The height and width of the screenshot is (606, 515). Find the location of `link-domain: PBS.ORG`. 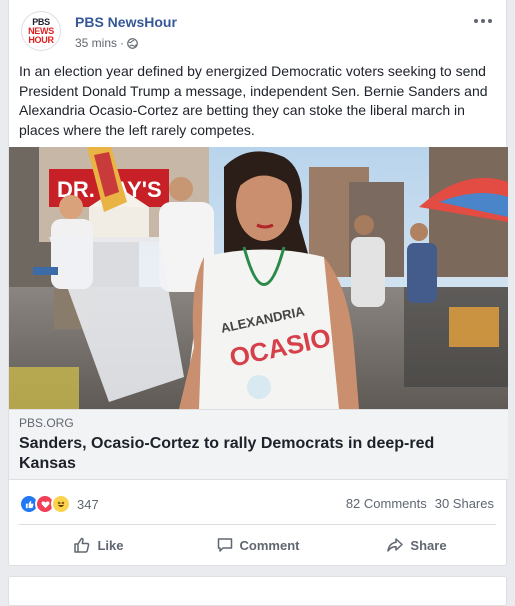

link-domain: PBS.ORG is located at coordinates (46, 423).